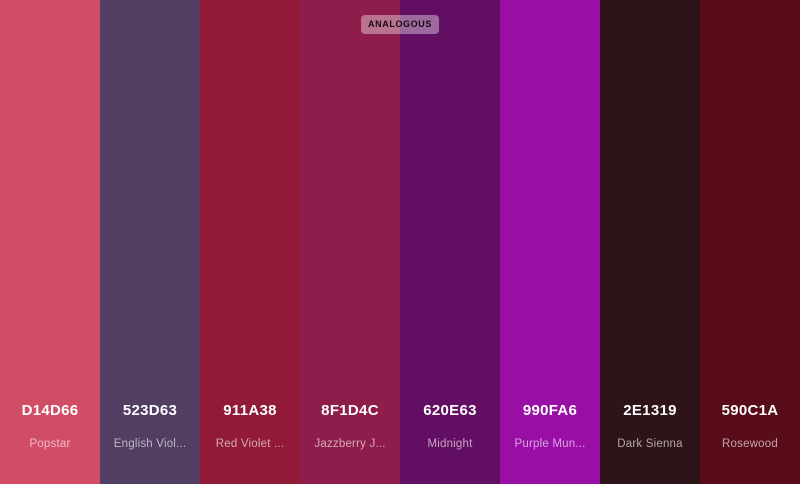  What do you see at coordinates (50, 410) in the screenshot?
I see `swatch-hex-code: D14D66` at bounding box center [50, 410].